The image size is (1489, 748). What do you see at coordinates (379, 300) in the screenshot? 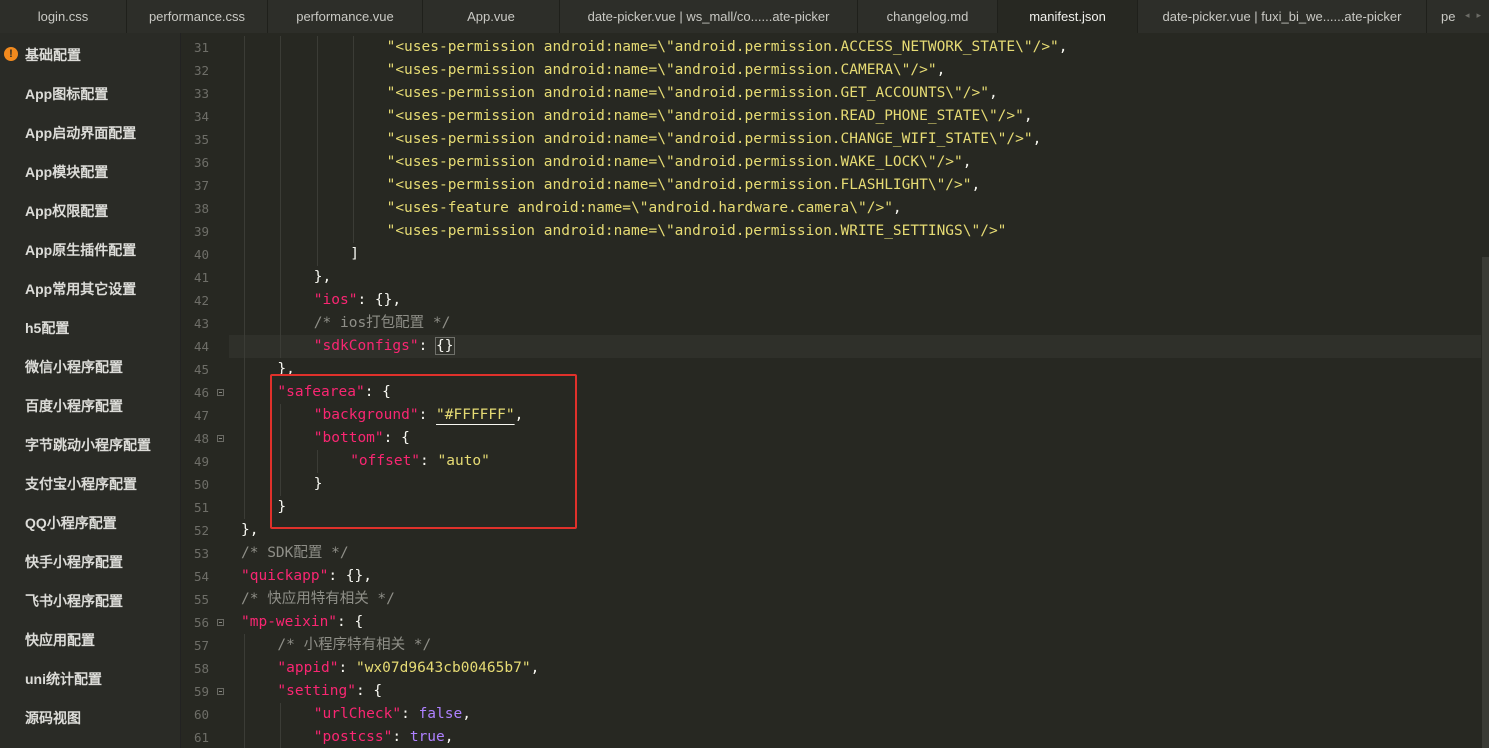
I see `code-token: : {},` at bounding box center [379, 300].